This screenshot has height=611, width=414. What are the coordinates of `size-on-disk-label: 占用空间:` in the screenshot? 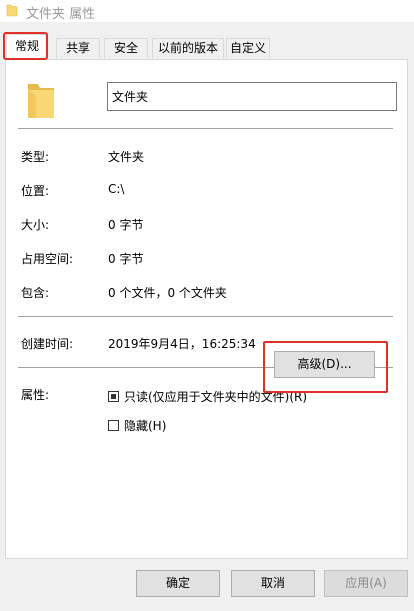 It's located at (47, 259).